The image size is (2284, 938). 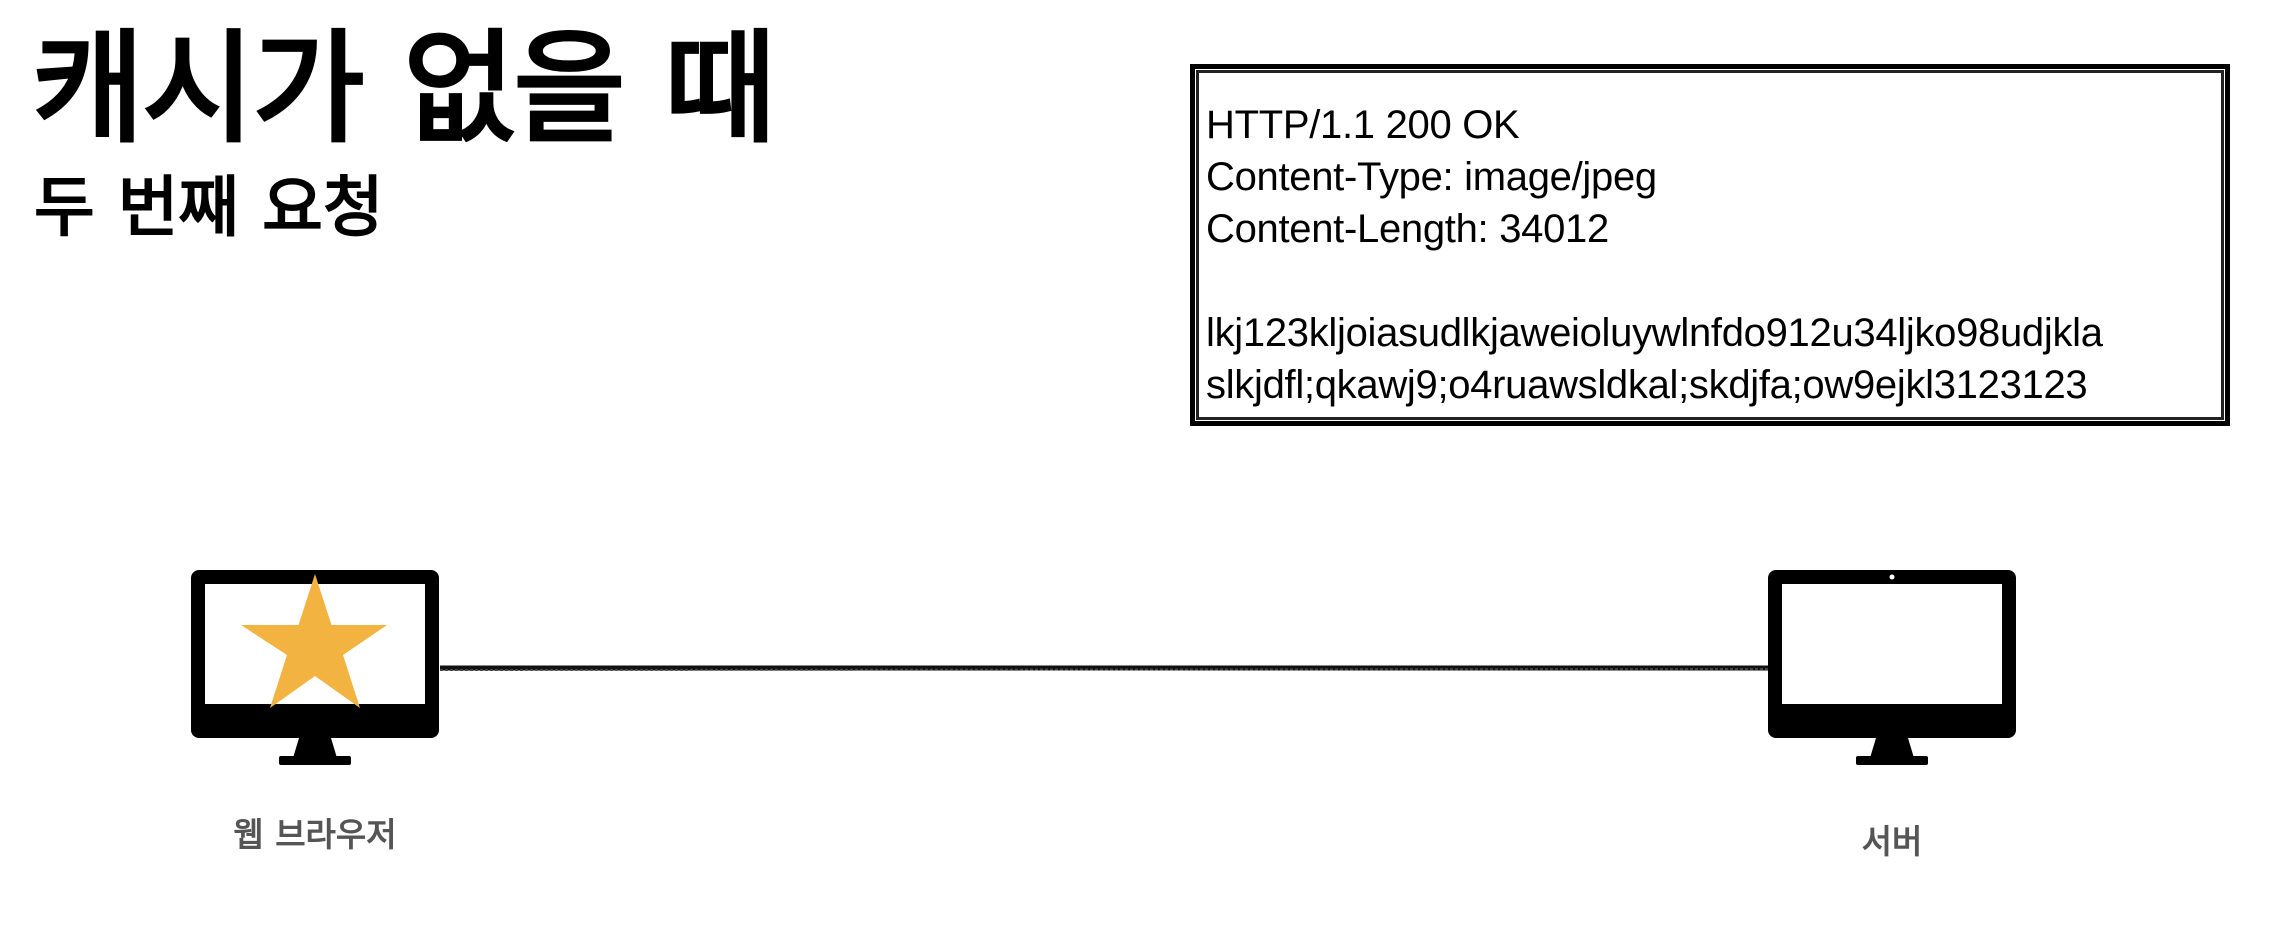 I want to click on connection-line, so click(x=1104, y=668).